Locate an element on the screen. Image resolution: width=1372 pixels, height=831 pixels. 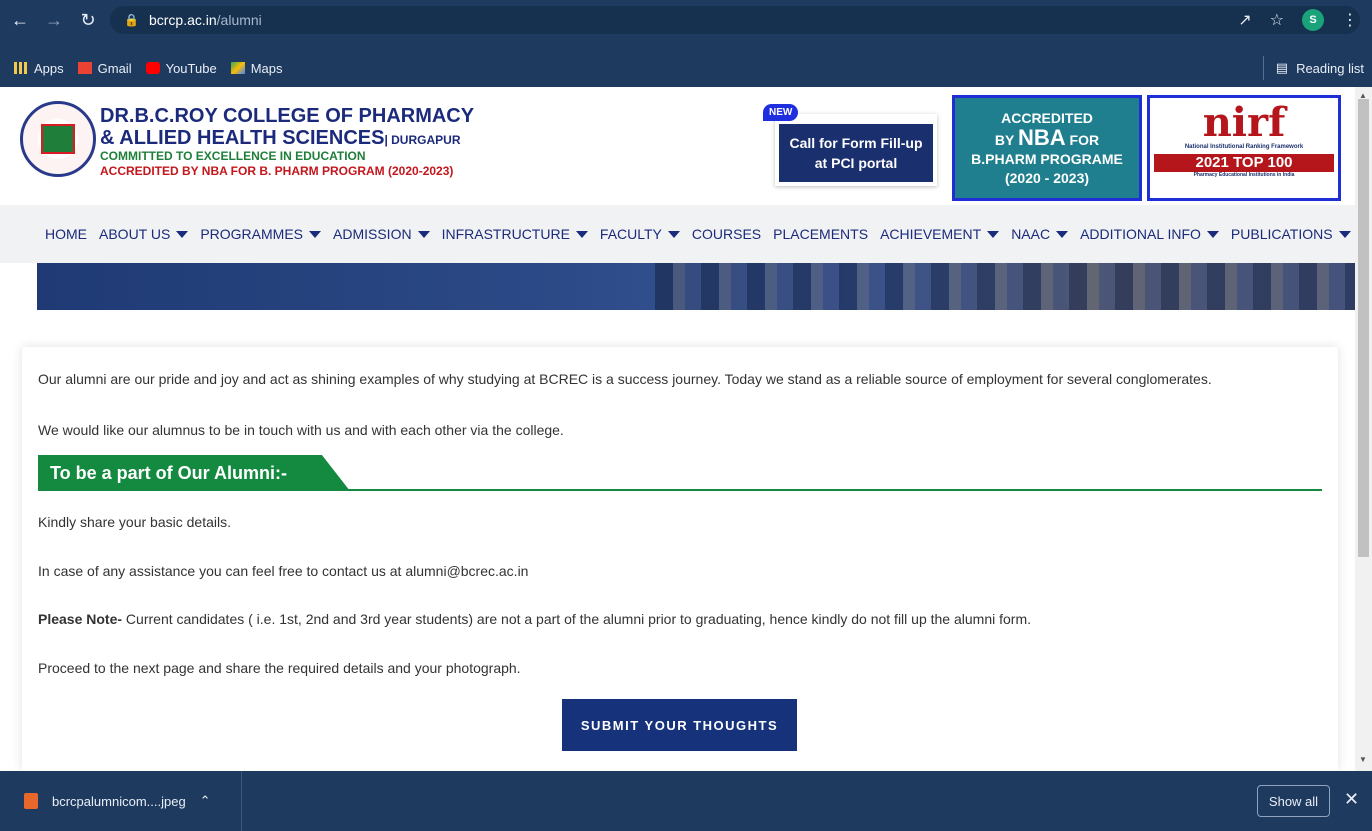
lock-icon: 🔒 is located at coordinates (131, 20).